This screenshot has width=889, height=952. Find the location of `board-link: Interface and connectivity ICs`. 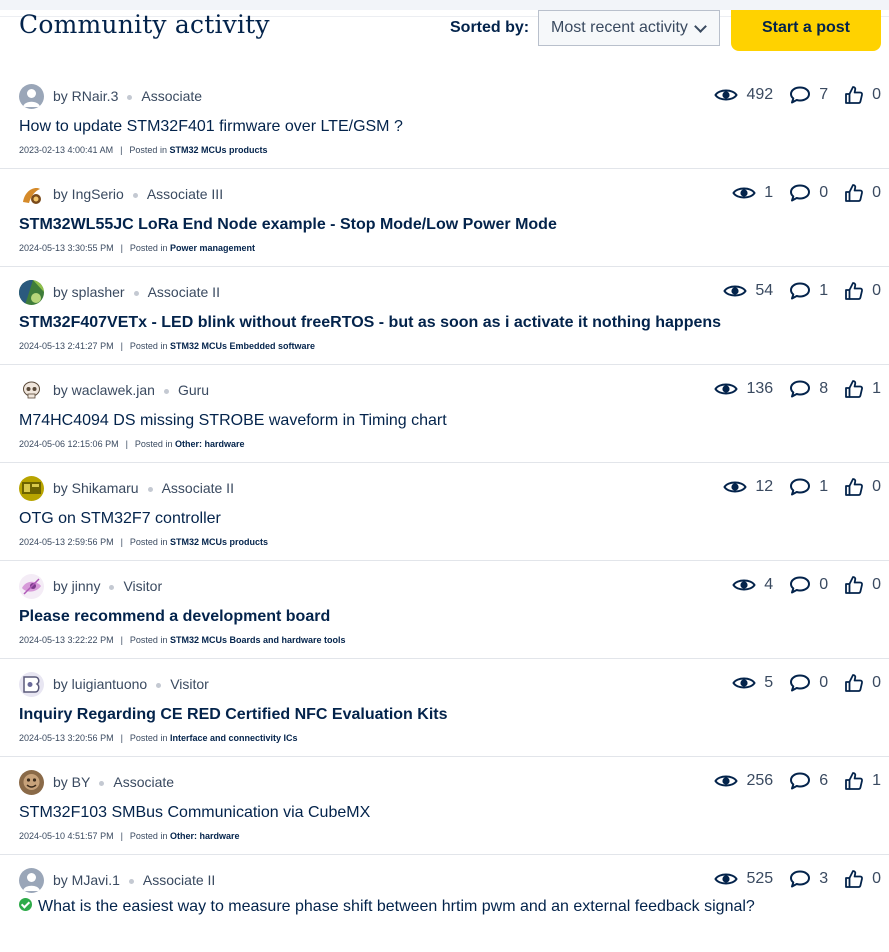

board-link: Interface and connectivity ICs is located at coordinates (234, 738).